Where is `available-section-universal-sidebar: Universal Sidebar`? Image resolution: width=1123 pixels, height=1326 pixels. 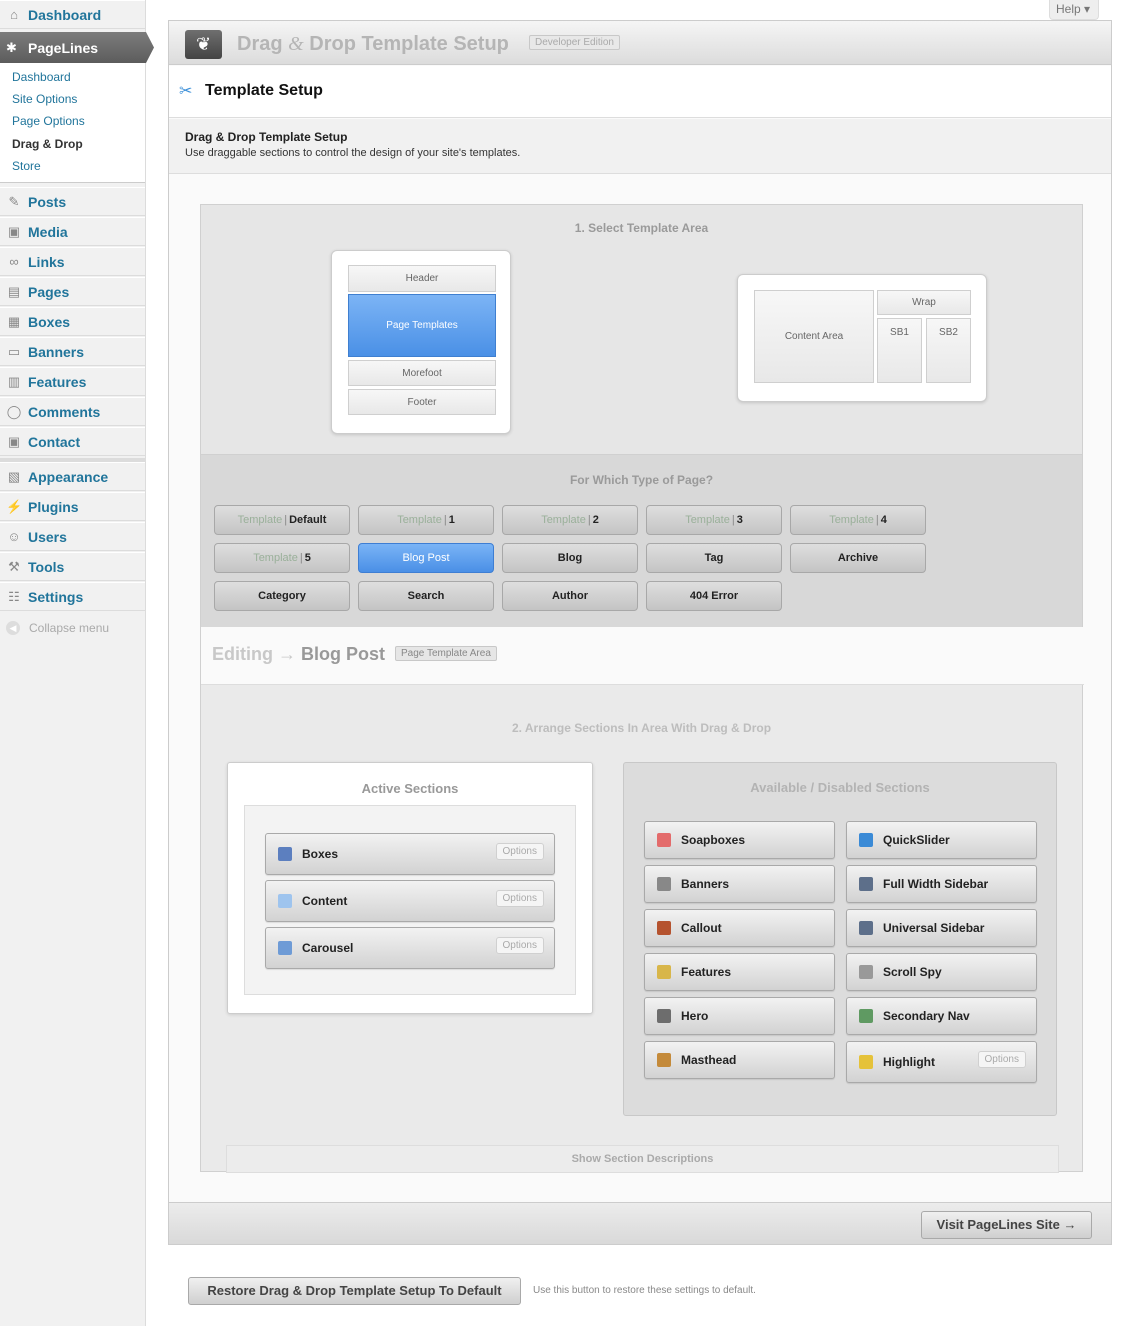 available-section-universal-sidebar: Universal Sidebar is located at coordinates (941, 928).